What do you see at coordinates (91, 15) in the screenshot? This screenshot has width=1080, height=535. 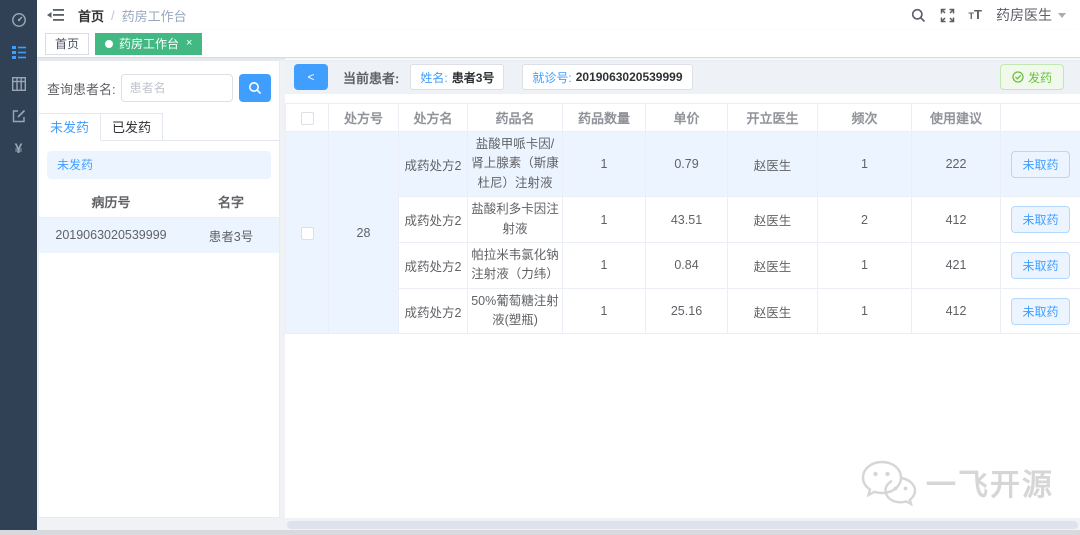 I see `breadcrumb-home: 首页` at bounding box center [91, 15].